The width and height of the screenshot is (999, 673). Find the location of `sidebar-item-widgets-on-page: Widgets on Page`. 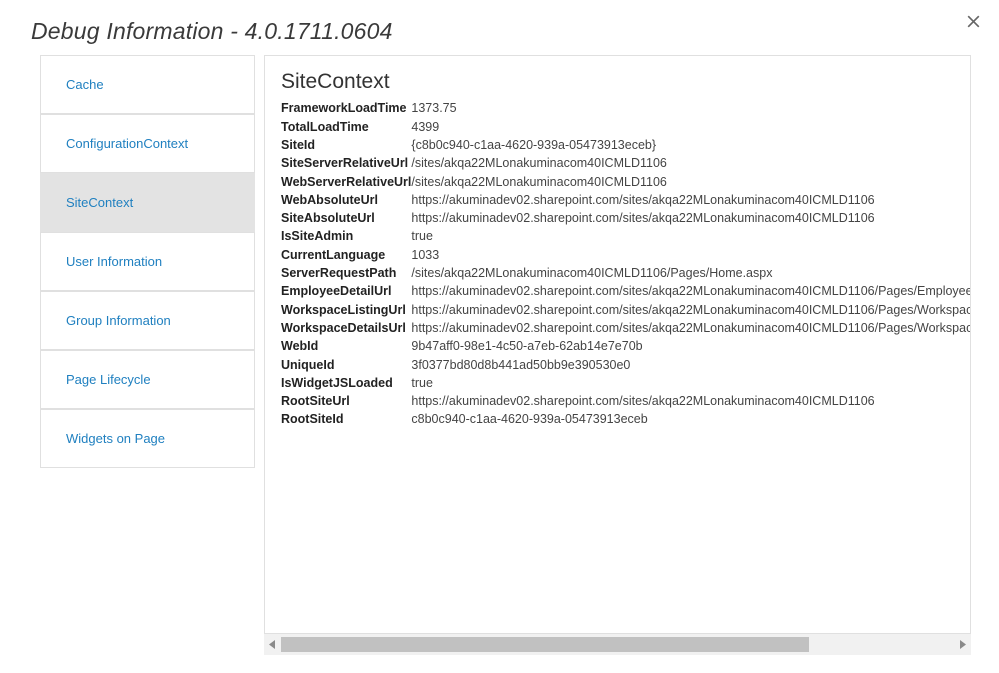

sidebar-item-widgets-on-page: Widgets on Page is located at coordinates (147, 438).